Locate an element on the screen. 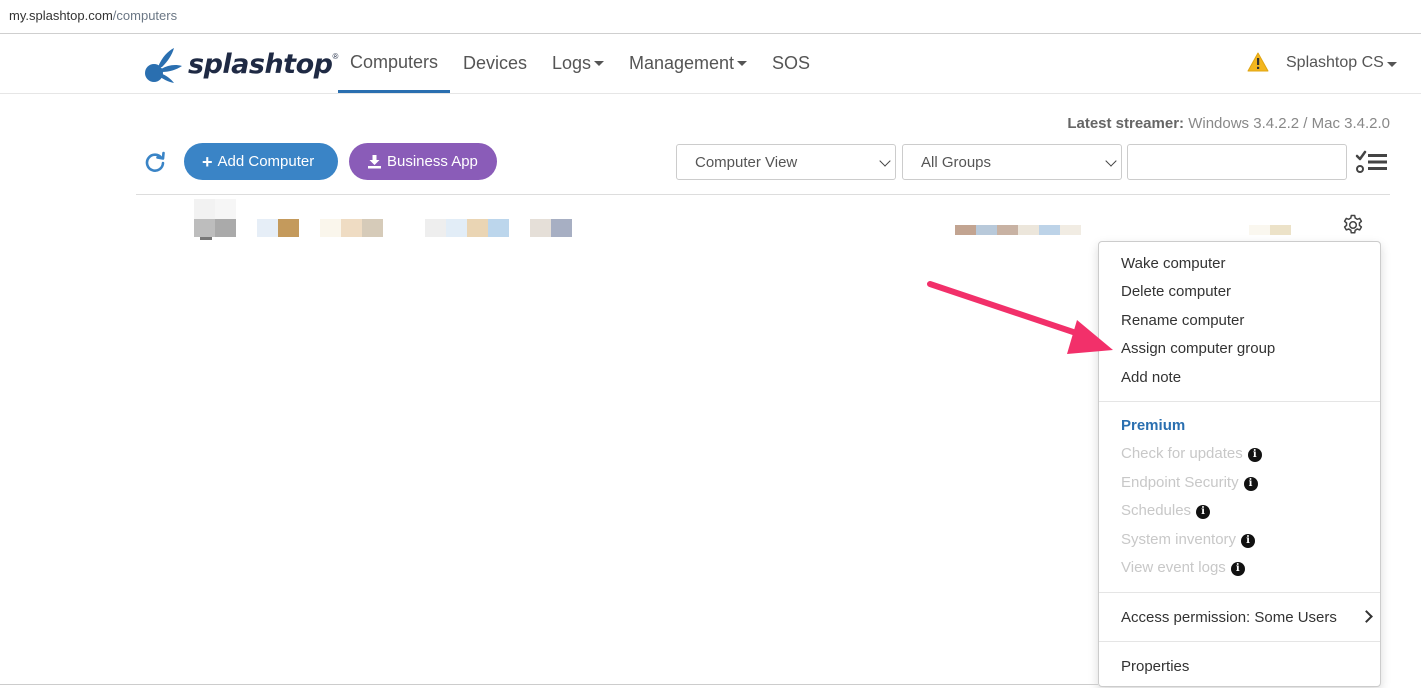 The height and width of the screenshot is (688, 1421). gear-icon is located at coordinates (1353, 225).